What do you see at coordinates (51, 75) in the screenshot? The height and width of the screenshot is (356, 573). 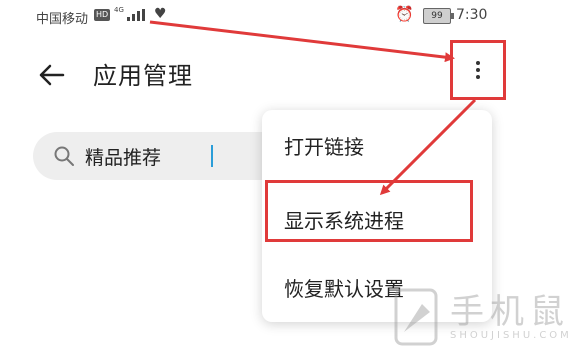 I see `back-arrow-icon` at bounding box center [51, 75].